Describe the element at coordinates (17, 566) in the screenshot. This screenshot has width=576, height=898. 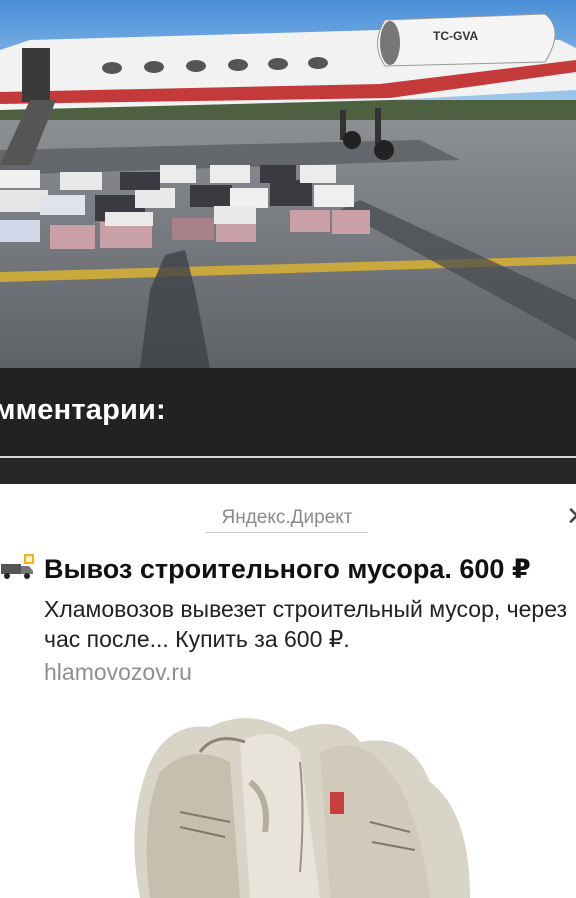
I see `truck-icon` at that location.